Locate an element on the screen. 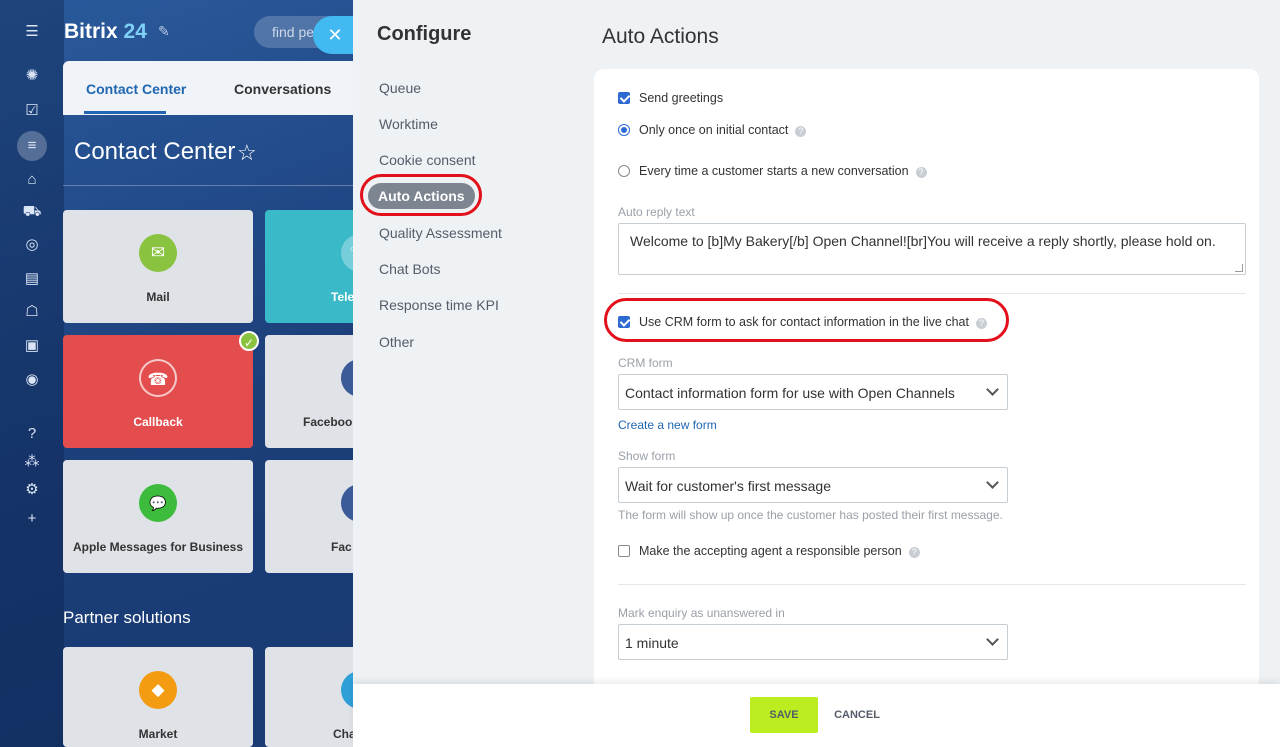  menu-item-worktime: Worktime is located at coordinates (408, 124).